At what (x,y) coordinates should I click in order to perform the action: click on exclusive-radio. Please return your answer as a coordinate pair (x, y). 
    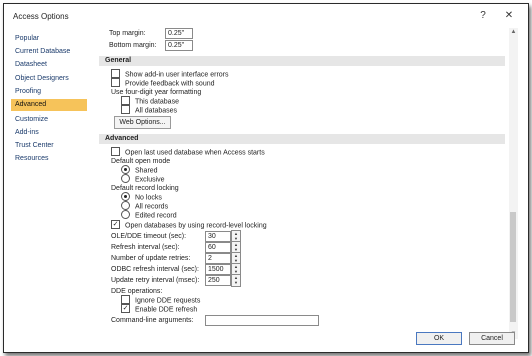
    Looking at the image, I should click on (125, 178).